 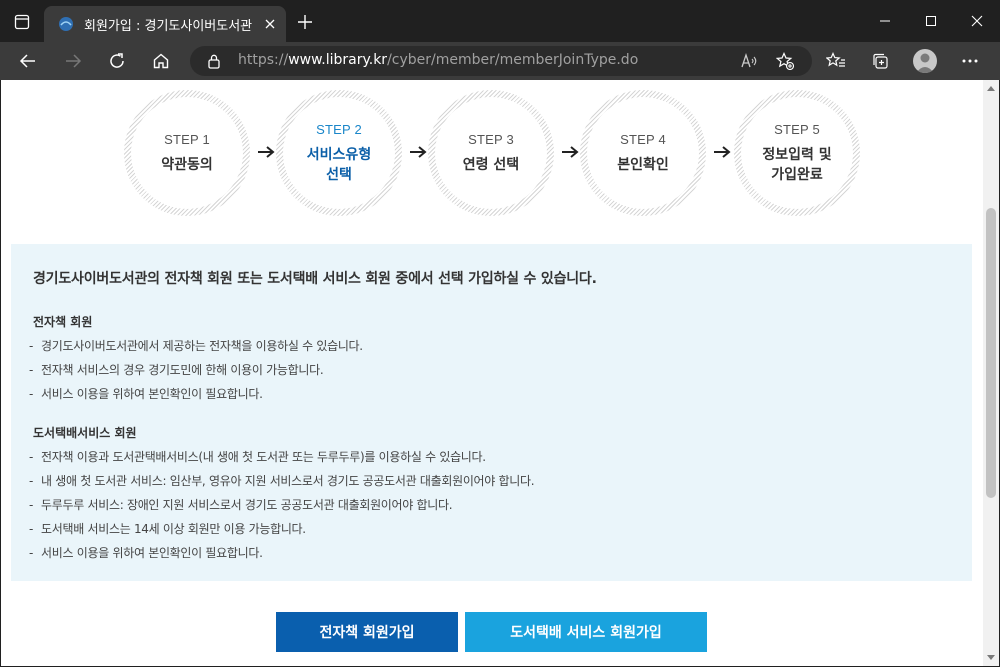 What do you see at coordinates (117, 61) in the screenshot?
I see `refresh-icon` at bounding box center [117, 61].